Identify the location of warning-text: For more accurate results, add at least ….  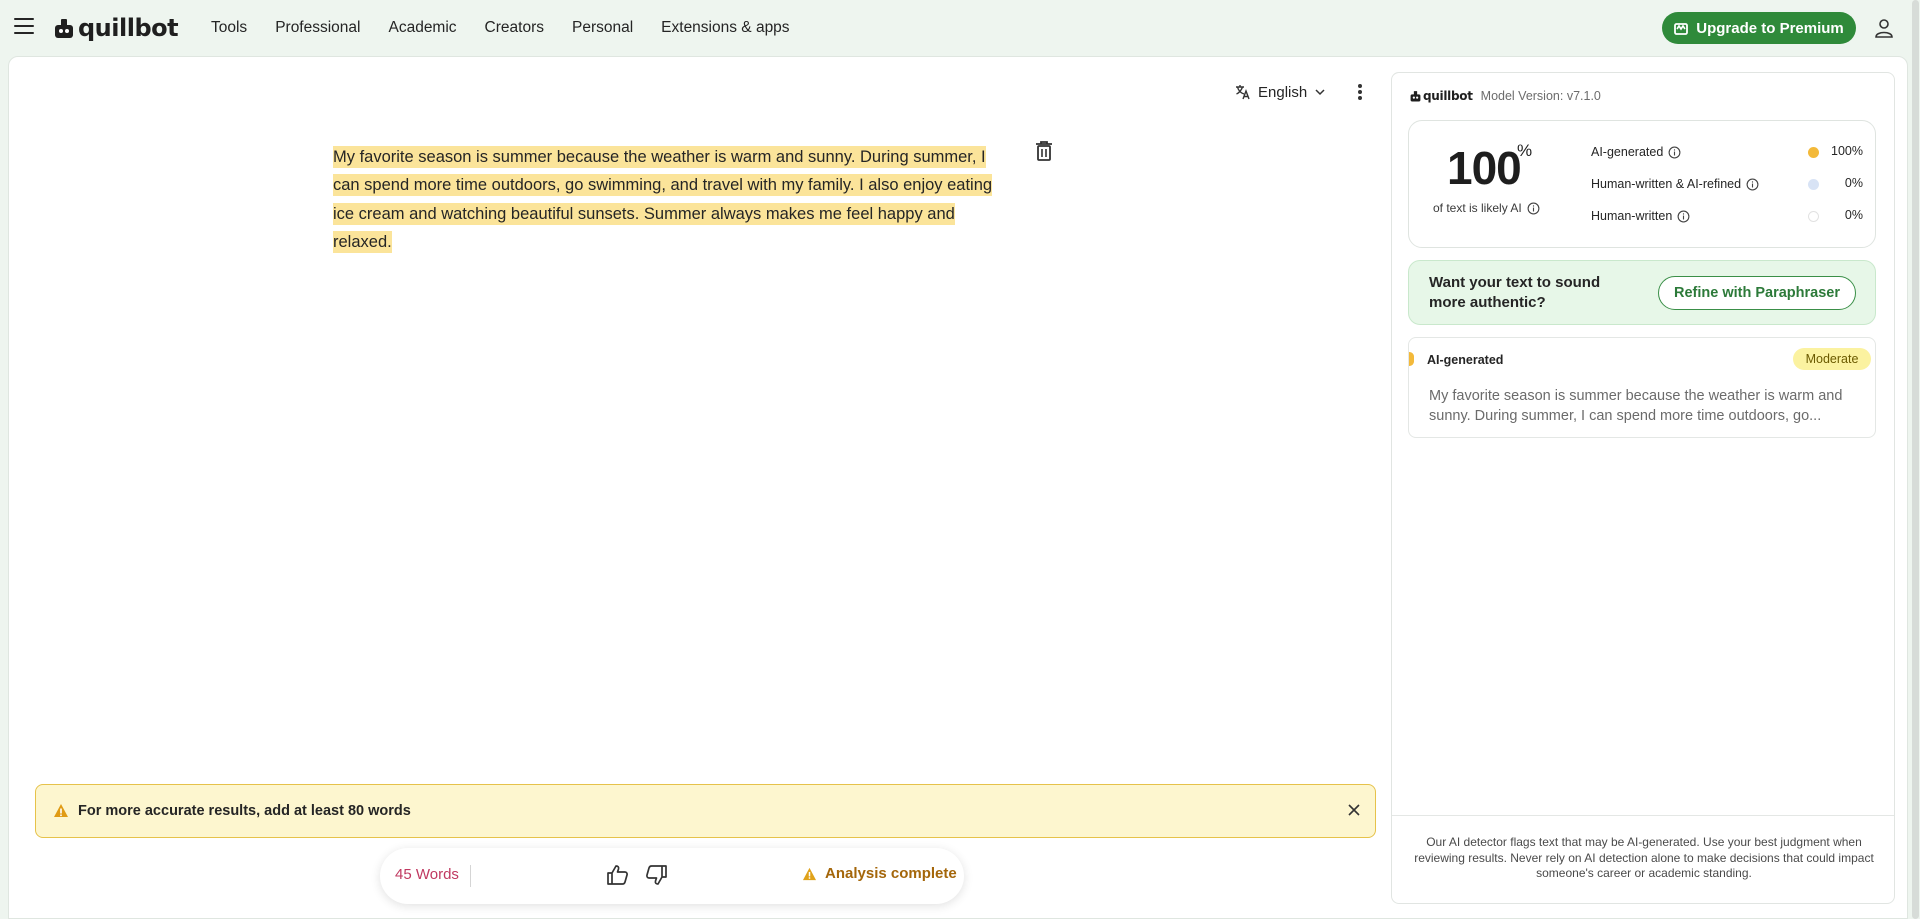
(244, 811).